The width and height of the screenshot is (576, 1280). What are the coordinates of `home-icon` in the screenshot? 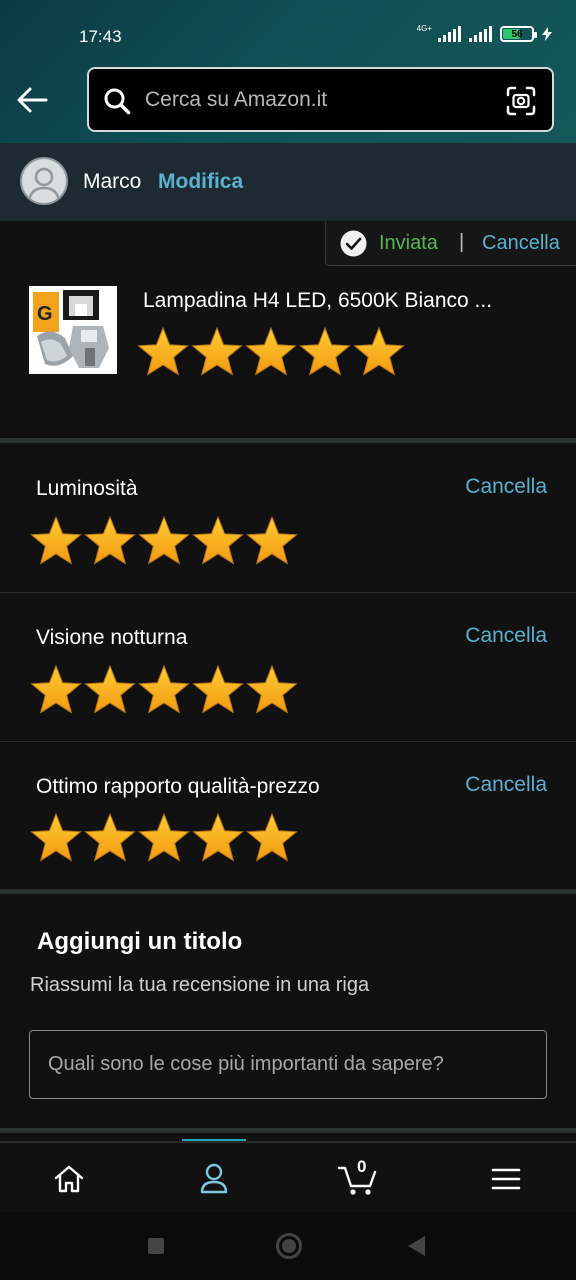 It's located at (69, 1178).